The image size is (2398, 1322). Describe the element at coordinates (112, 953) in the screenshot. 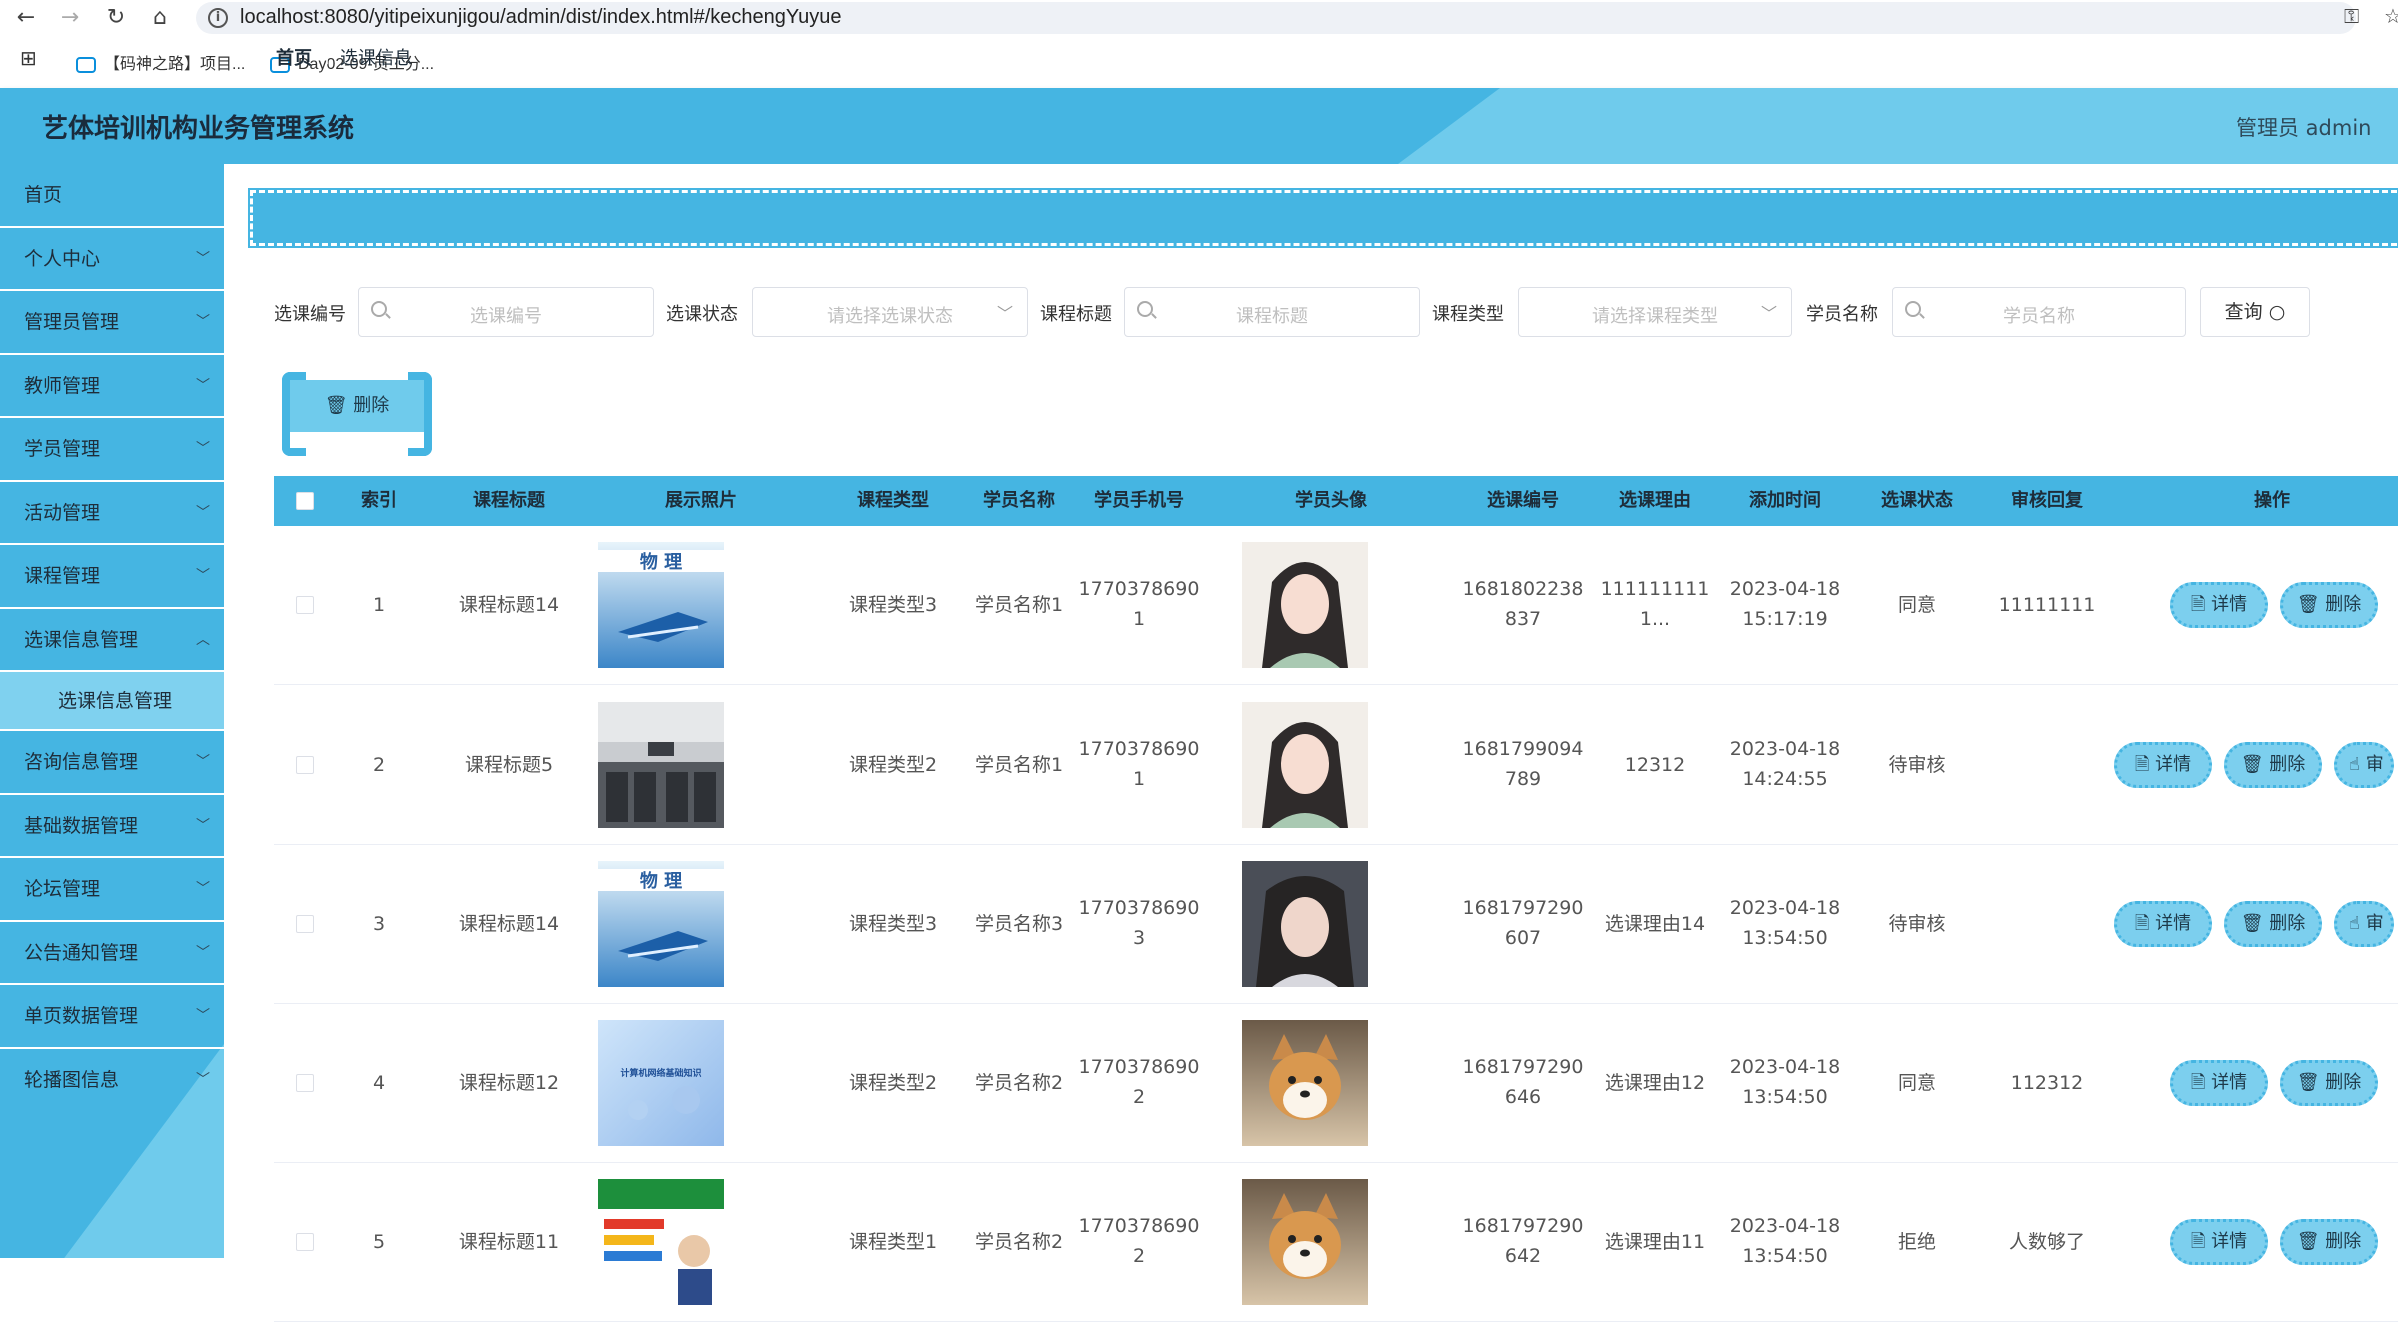

I see `sidebar-item-notice: 公告通知管理 ﹀` at that location.